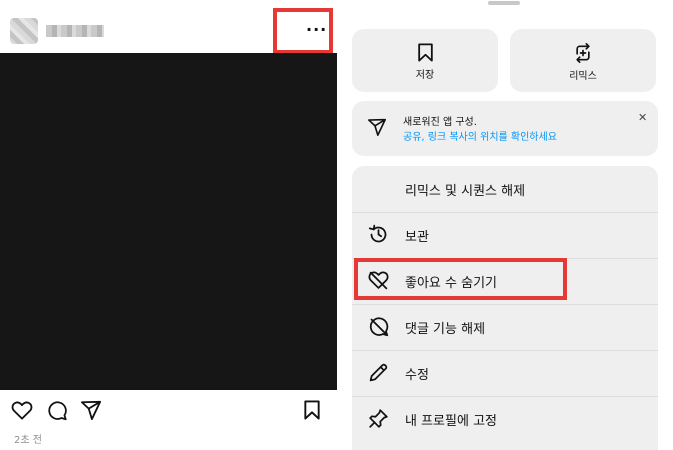  What do you see at coordinates (57, 410) in the screenshot?
I see `comment-icon` at bounding box center [57, 410].